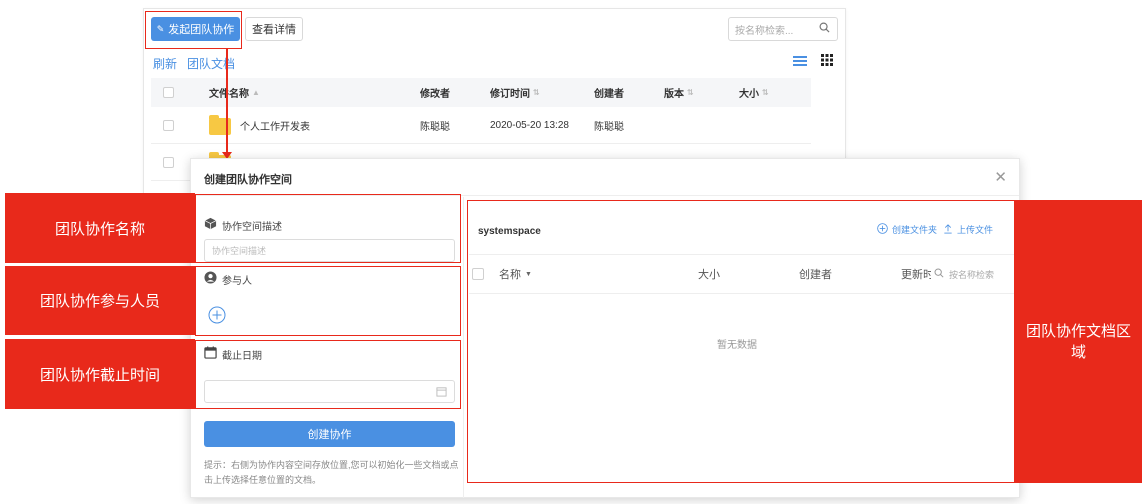 The image size is (1146, 504). What do you see at coordinates (481, 92) in the screenshot?
I see `file-table-header: 文件名称 ▲ 修改者 修订时间 ⇅ 创建者 版本 ⇅ 大小 ⇅` at bounding box center [481, 92].